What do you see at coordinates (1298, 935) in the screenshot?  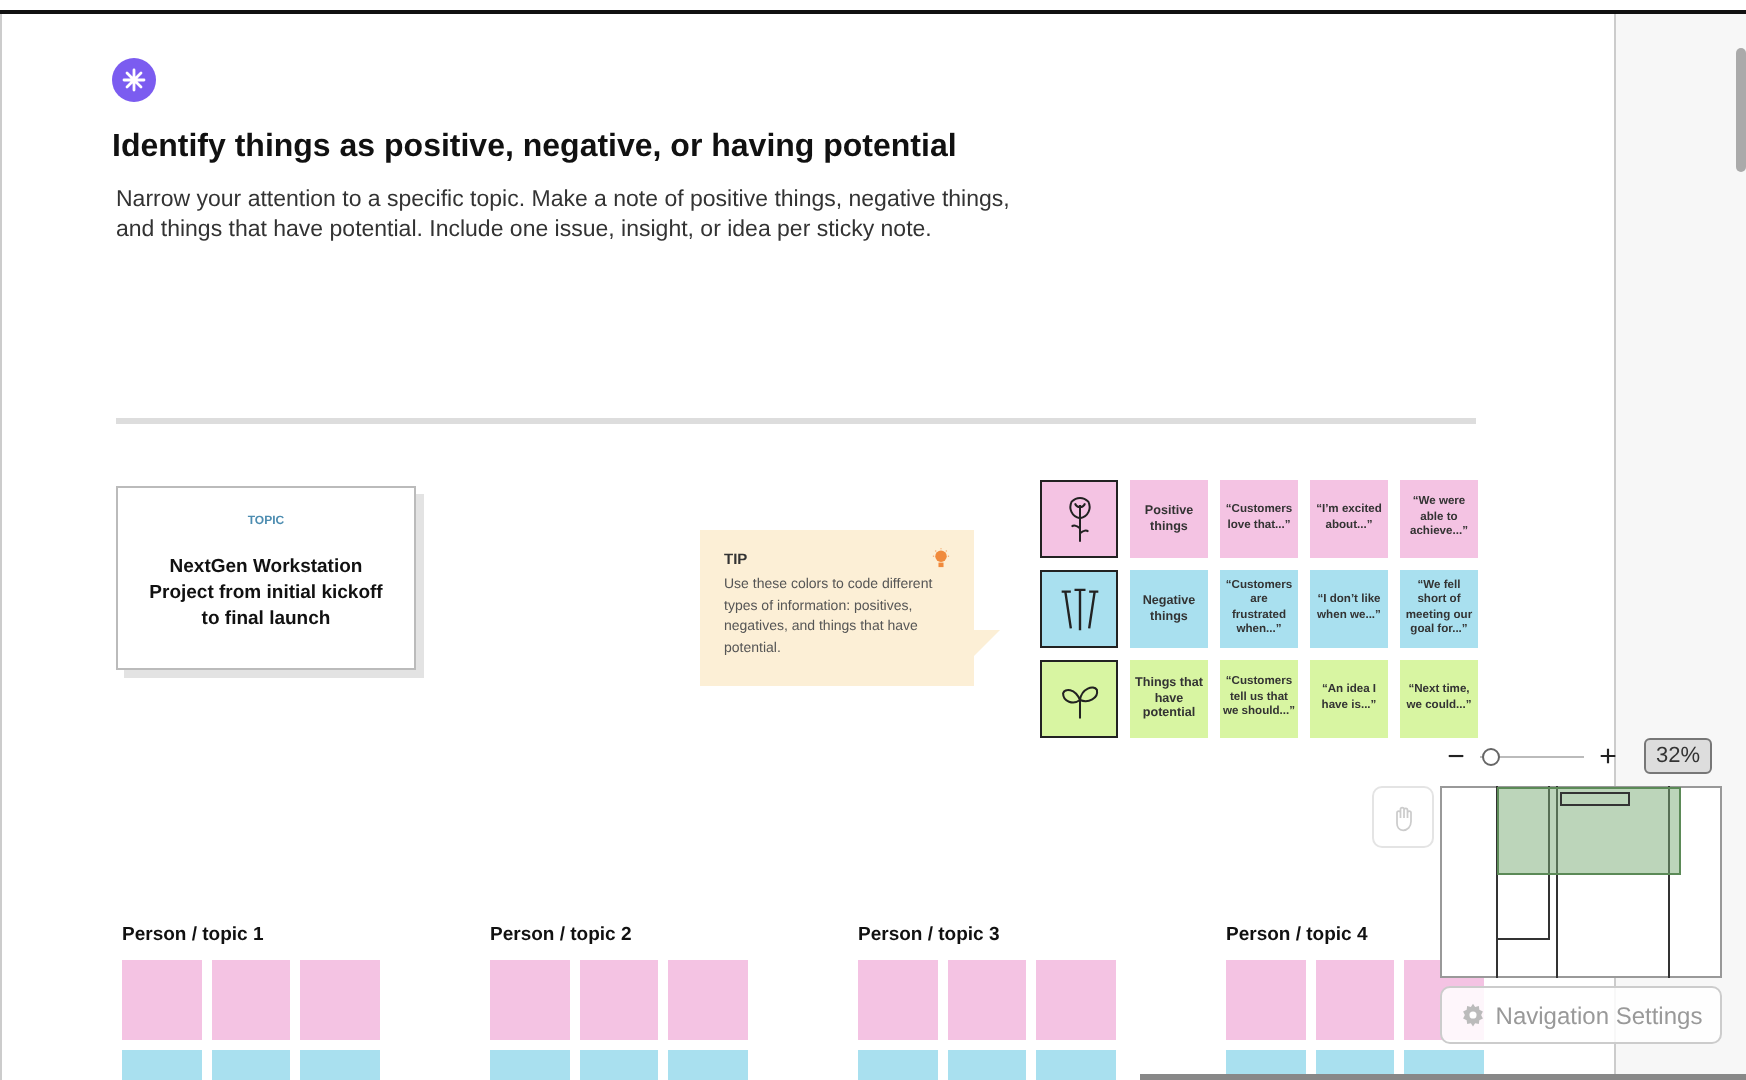 I see `group-label: Person / topic 4` at bounding box center [1298, 935].